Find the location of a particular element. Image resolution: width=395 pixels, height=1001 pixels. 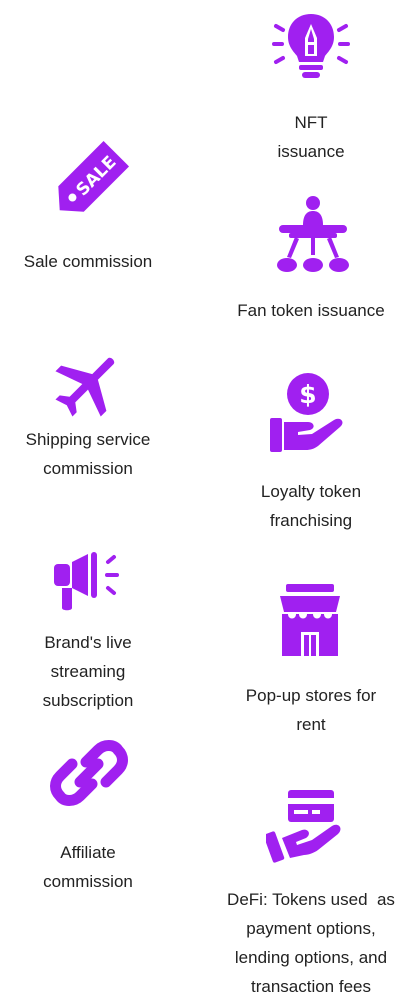

storefront-icon is located at coordinates (310, 620).